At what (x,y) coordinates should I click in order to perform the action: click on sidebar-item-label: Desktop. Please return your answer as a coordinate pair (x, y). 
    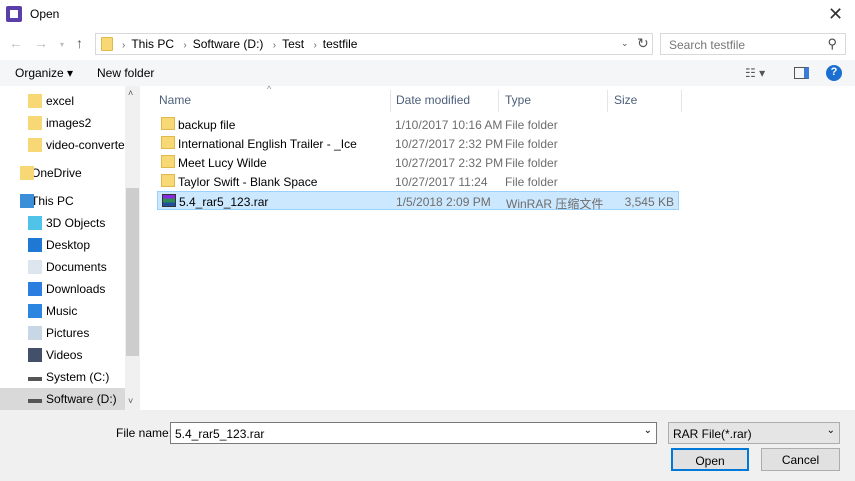
    Looking at the image, I should click on (68, 245).